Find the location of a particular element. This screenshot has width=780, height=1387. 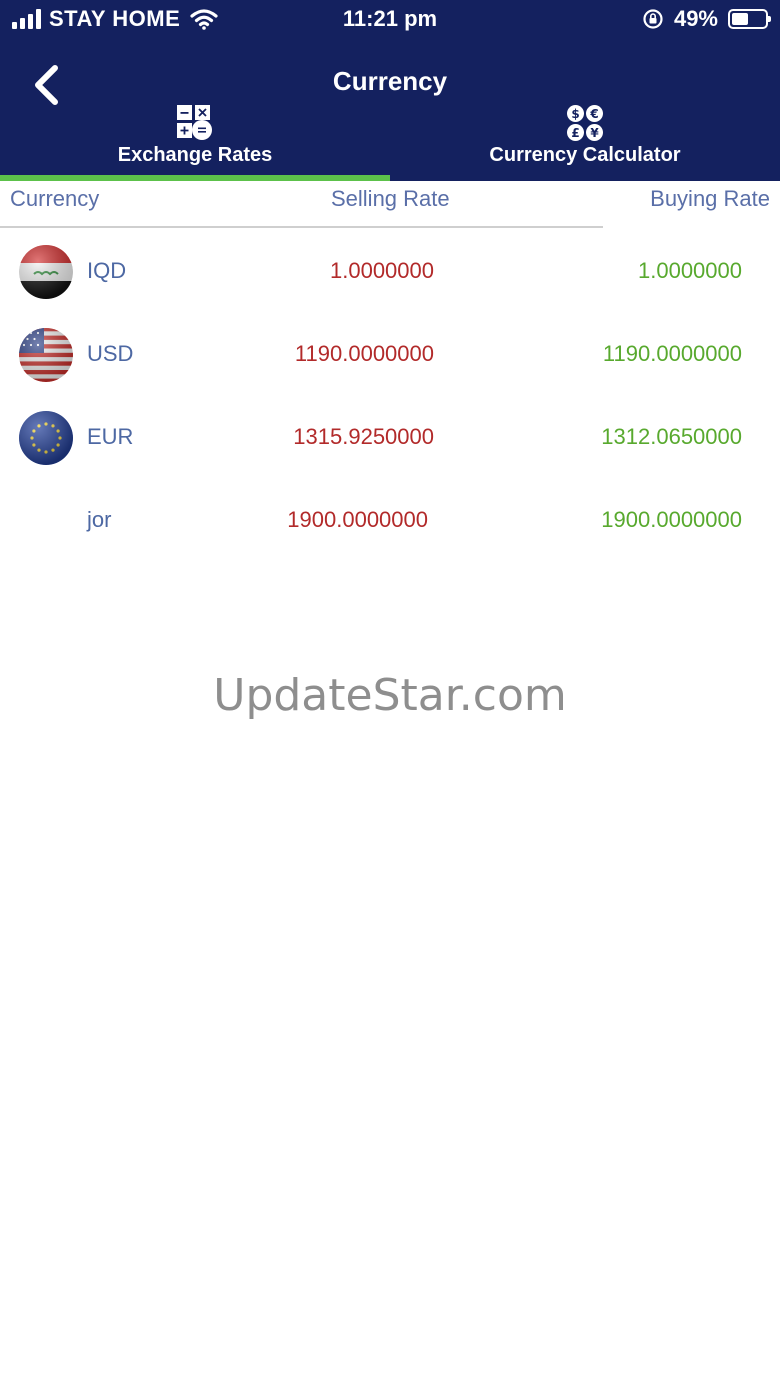

active-tab-indicator is located at coordinates (195, 178).